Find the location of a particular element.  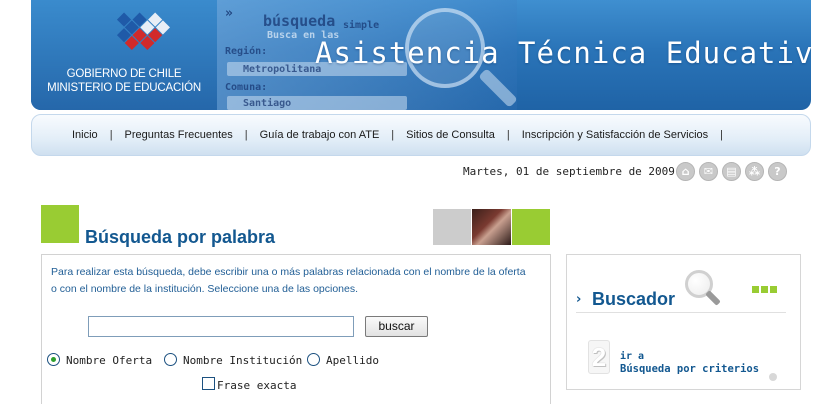

step-number-badge: 2 is located at coordinates (599, 357).